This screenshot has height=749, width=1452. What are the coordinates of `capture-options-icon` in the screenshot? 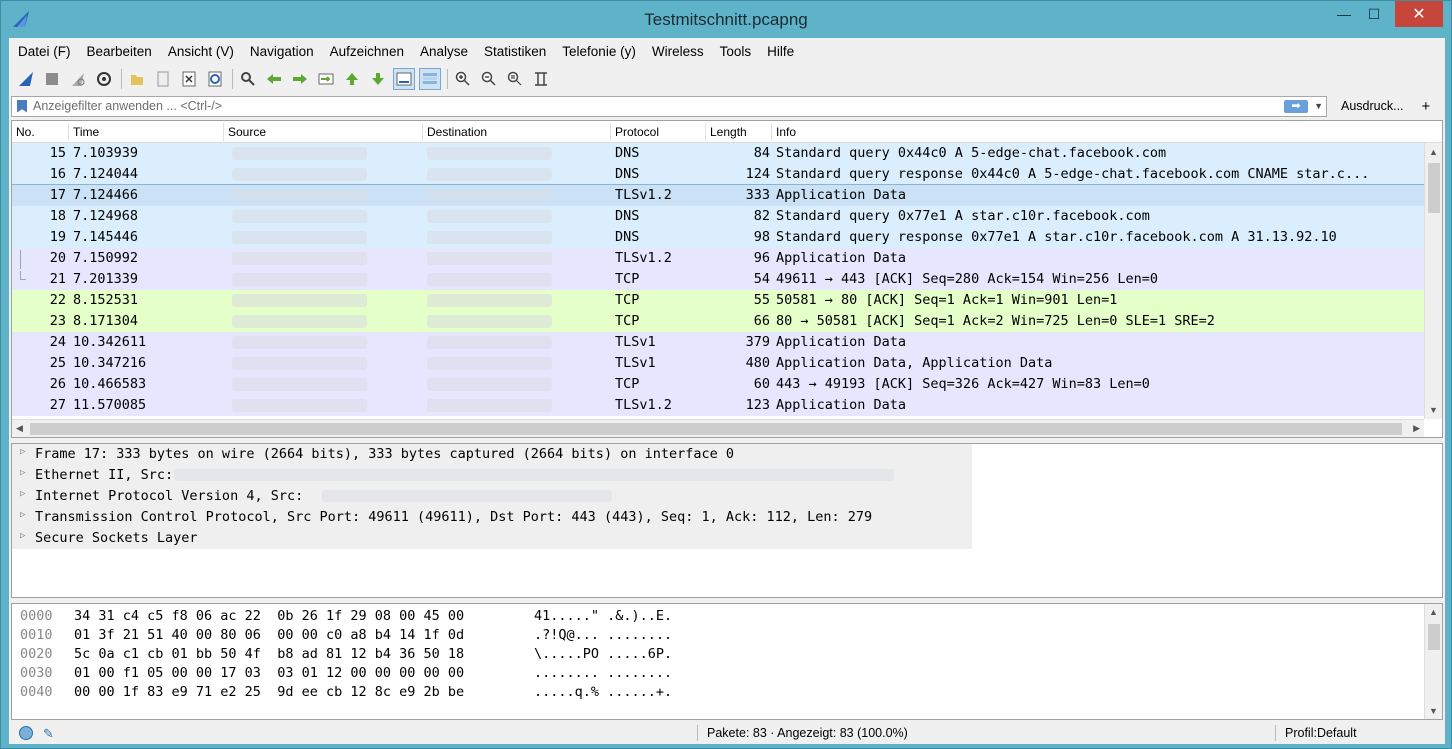 It's located at (104, 79).